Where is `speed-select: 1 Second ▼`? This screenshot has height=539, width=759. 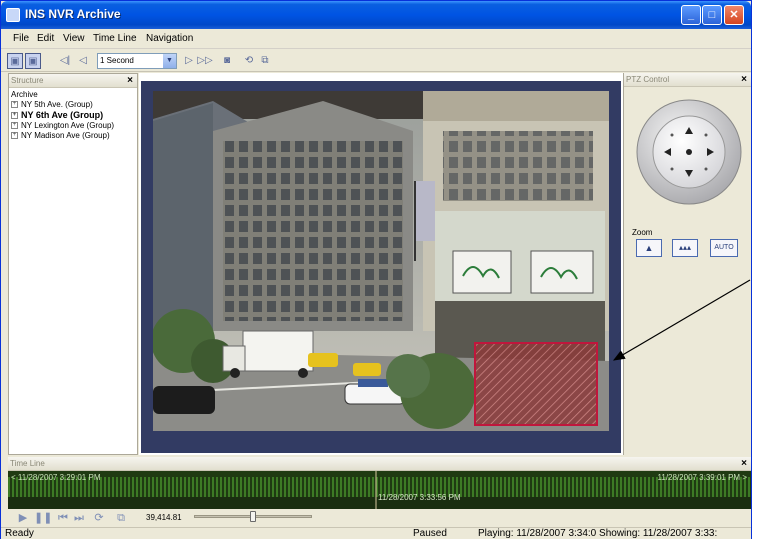 speed-select: 1 Second ▼ is located at coordinates (137, 61).